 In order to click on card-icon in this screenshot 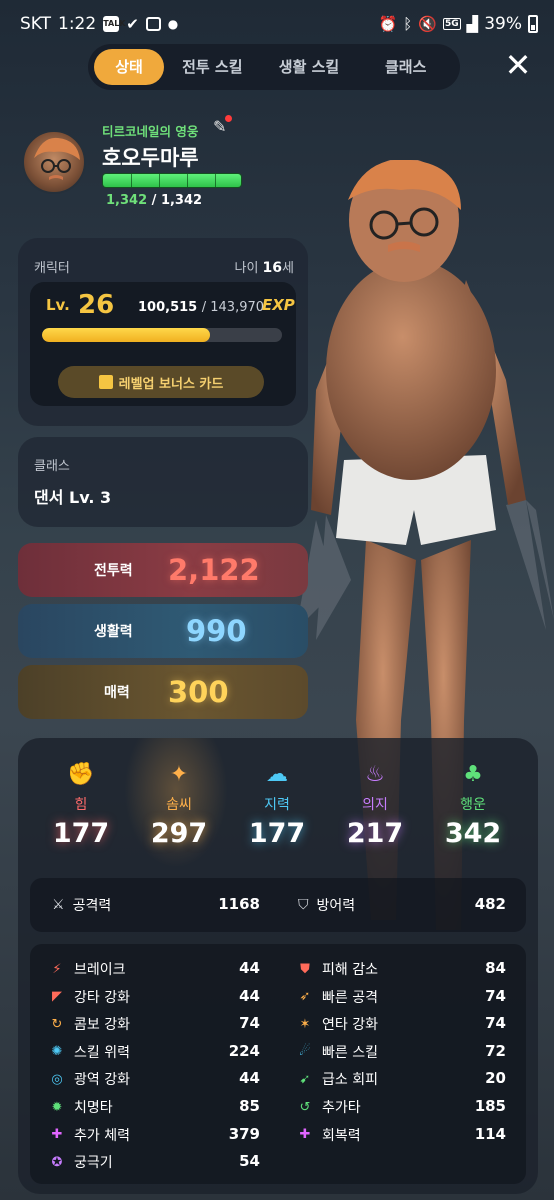, I will do `click(105, 382)`.